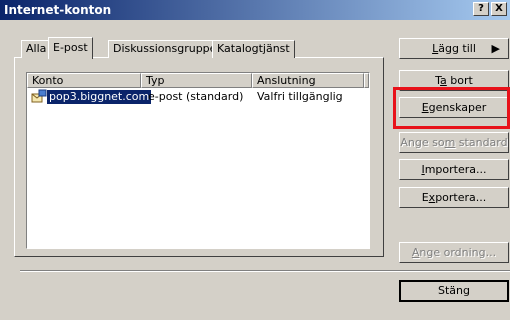 This screenshot has height=320, width=510. What do you see at coordinates (454, 142) in the screenshot?
I see `set-default-button: Ange som standard` at bounding box center [454, 142].